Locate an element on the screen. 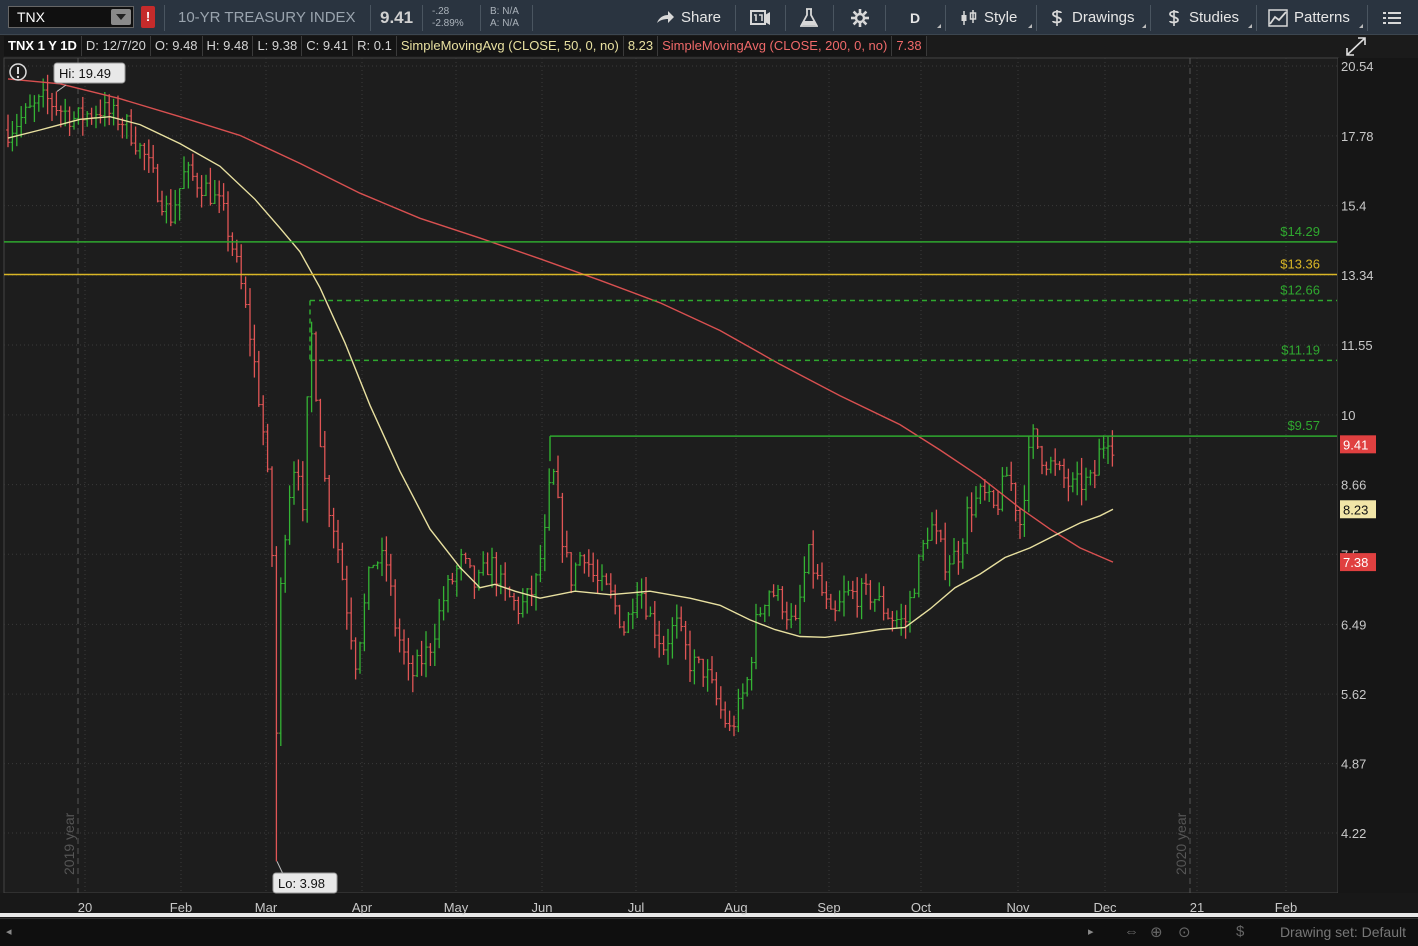  drawing-set-label: Drawing set: Default is located at coordinates (1343, 932).